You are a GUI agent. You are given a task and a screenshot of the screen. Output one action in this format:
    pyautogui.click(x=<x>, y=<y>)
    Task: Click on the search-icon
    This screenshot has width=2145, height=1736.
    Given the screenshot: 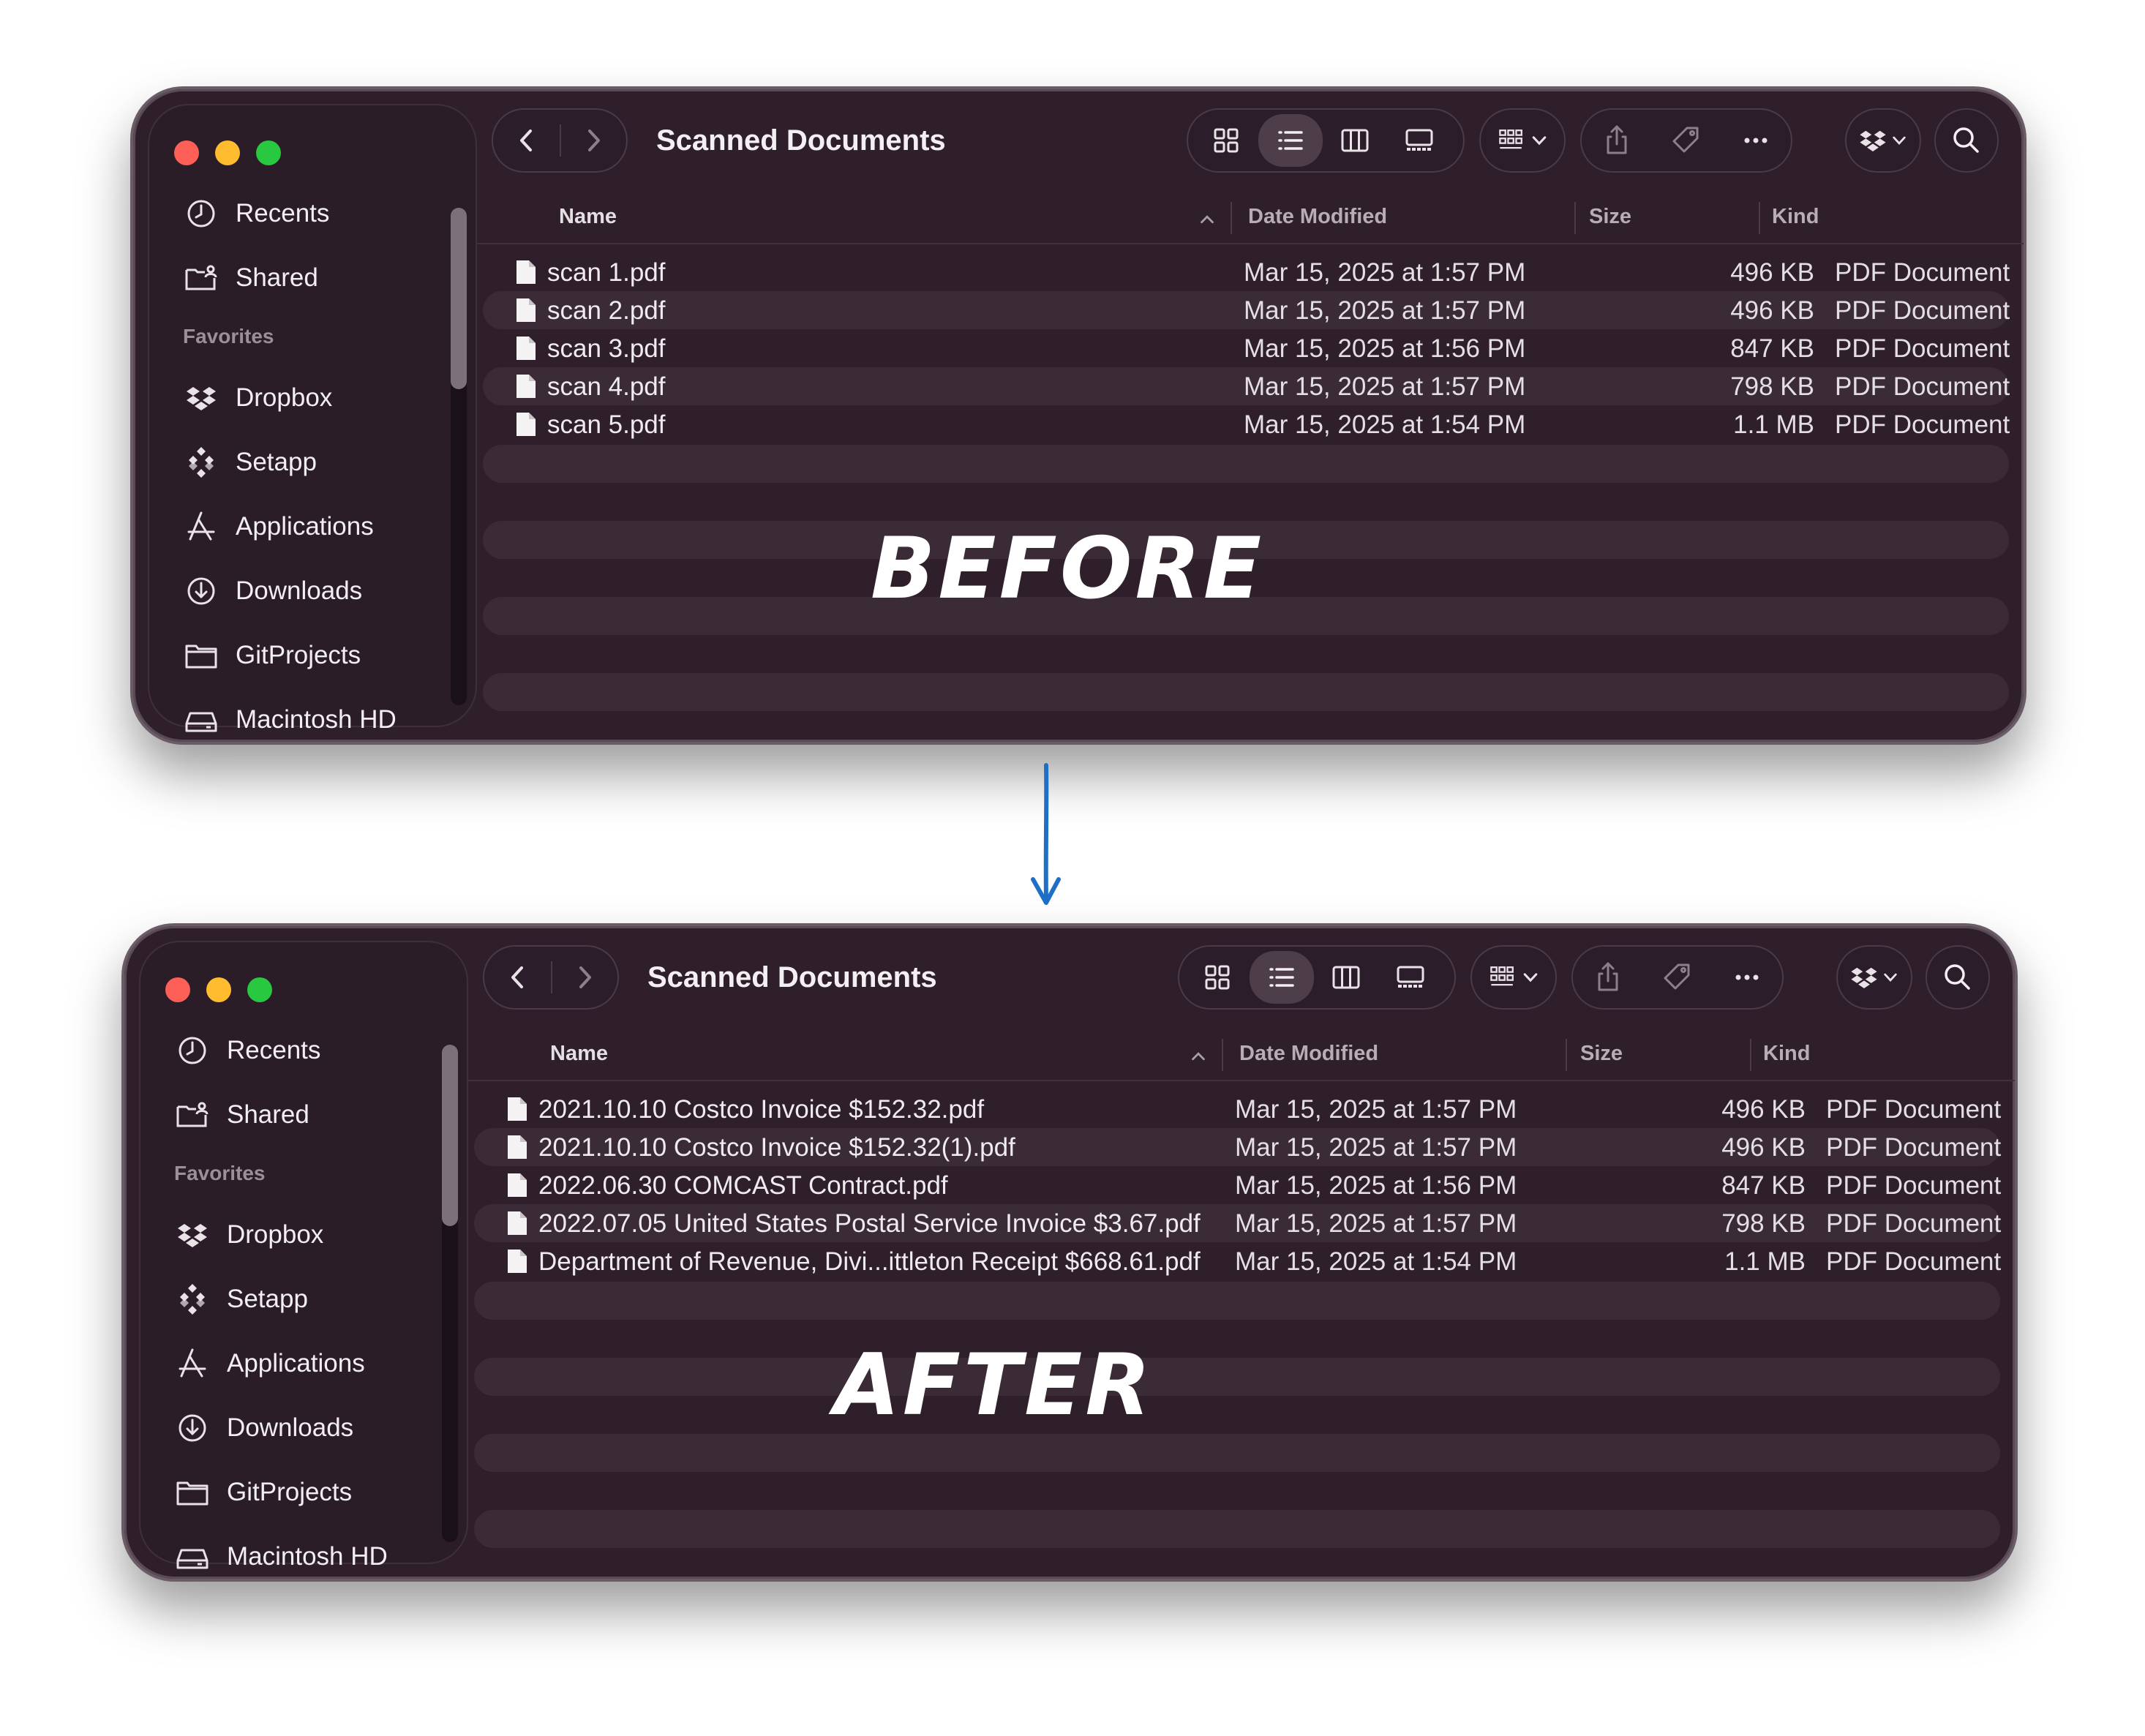 What is the action you would take?
    pyautogui.click(x=1957, y=977)
    